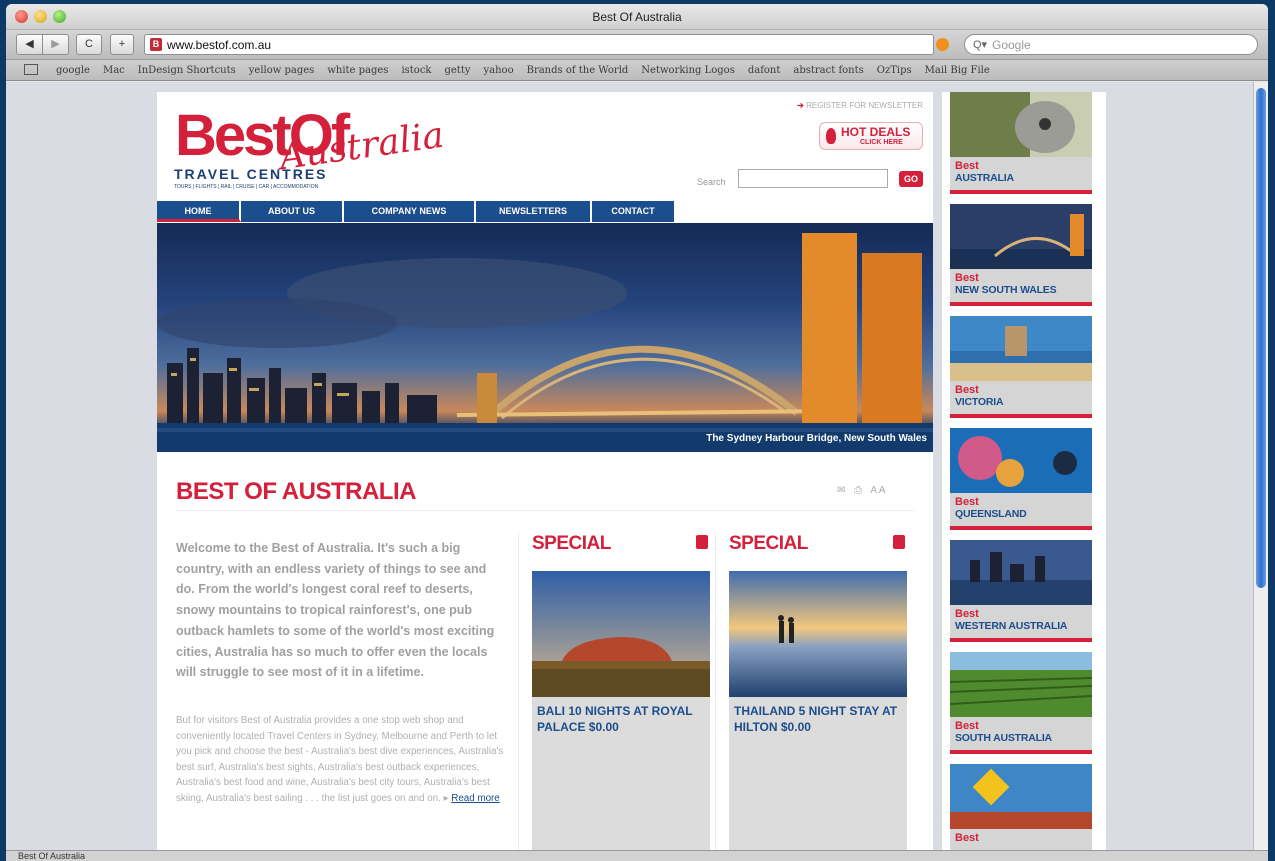 This screenshot has width=1275, height=861. I want to click on bookmark-item: istock, so click(416, 70).